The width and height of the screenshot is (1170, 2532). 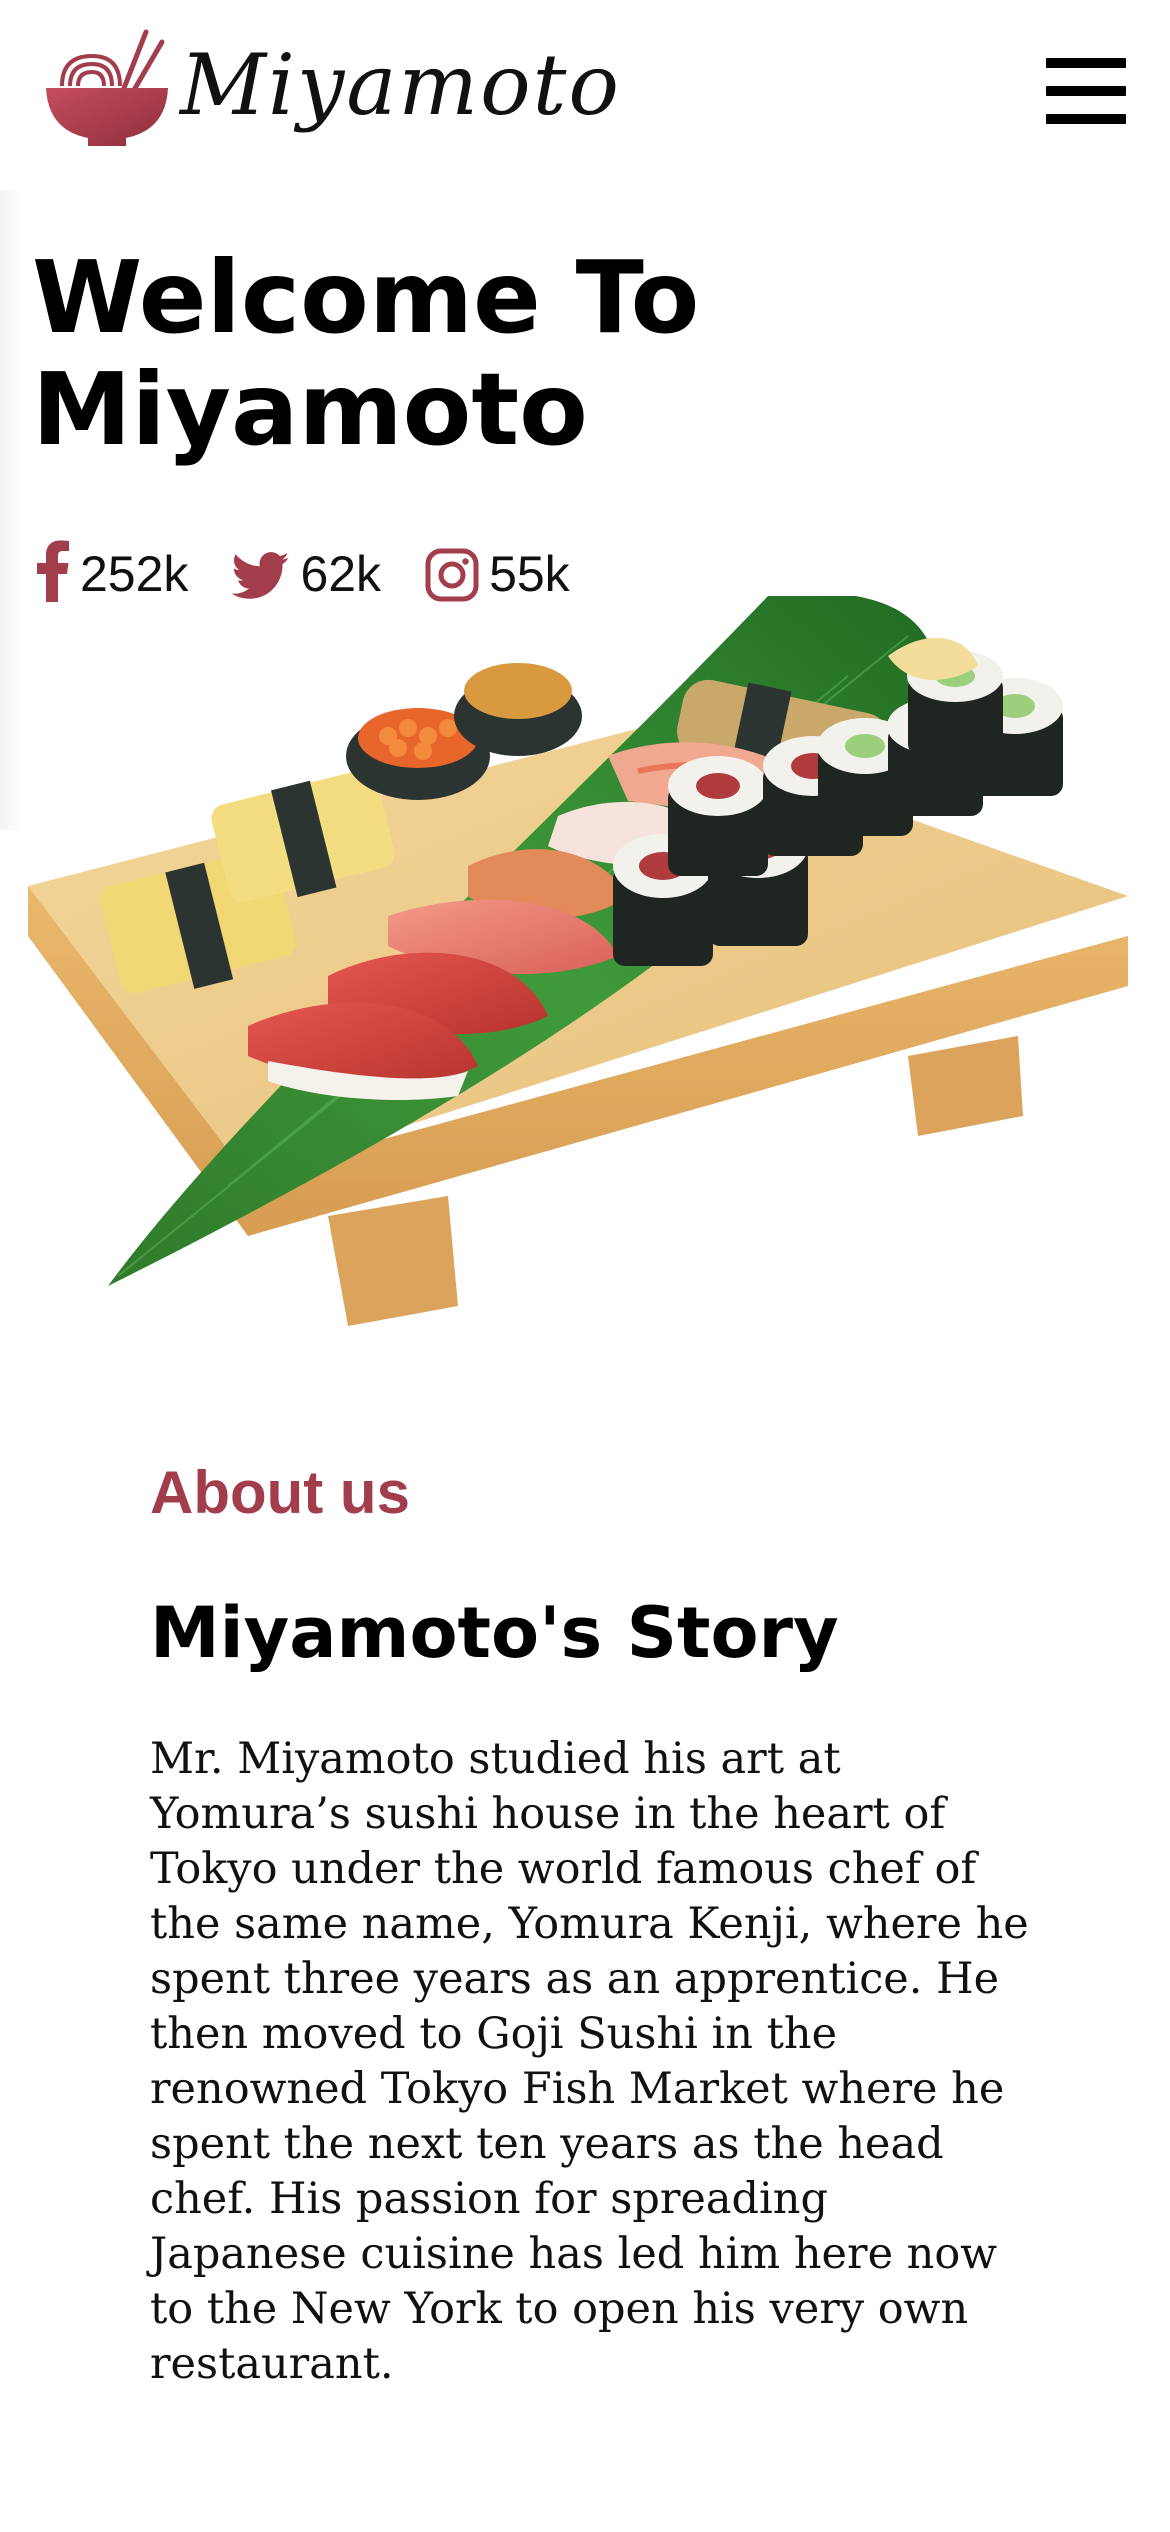 I want to click on social-item-twitter: 62k, so click(x=306, y=574).